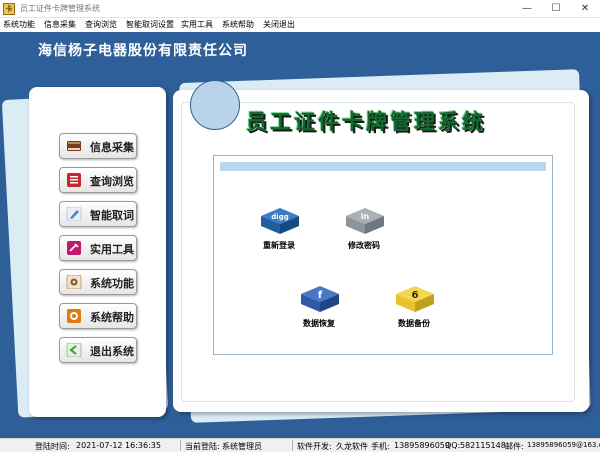 The height and width of the screenshot is (452, 600). Describe the element at coordinates (527, 9) in the screenshot. I see `minimize-button: —` at that location.